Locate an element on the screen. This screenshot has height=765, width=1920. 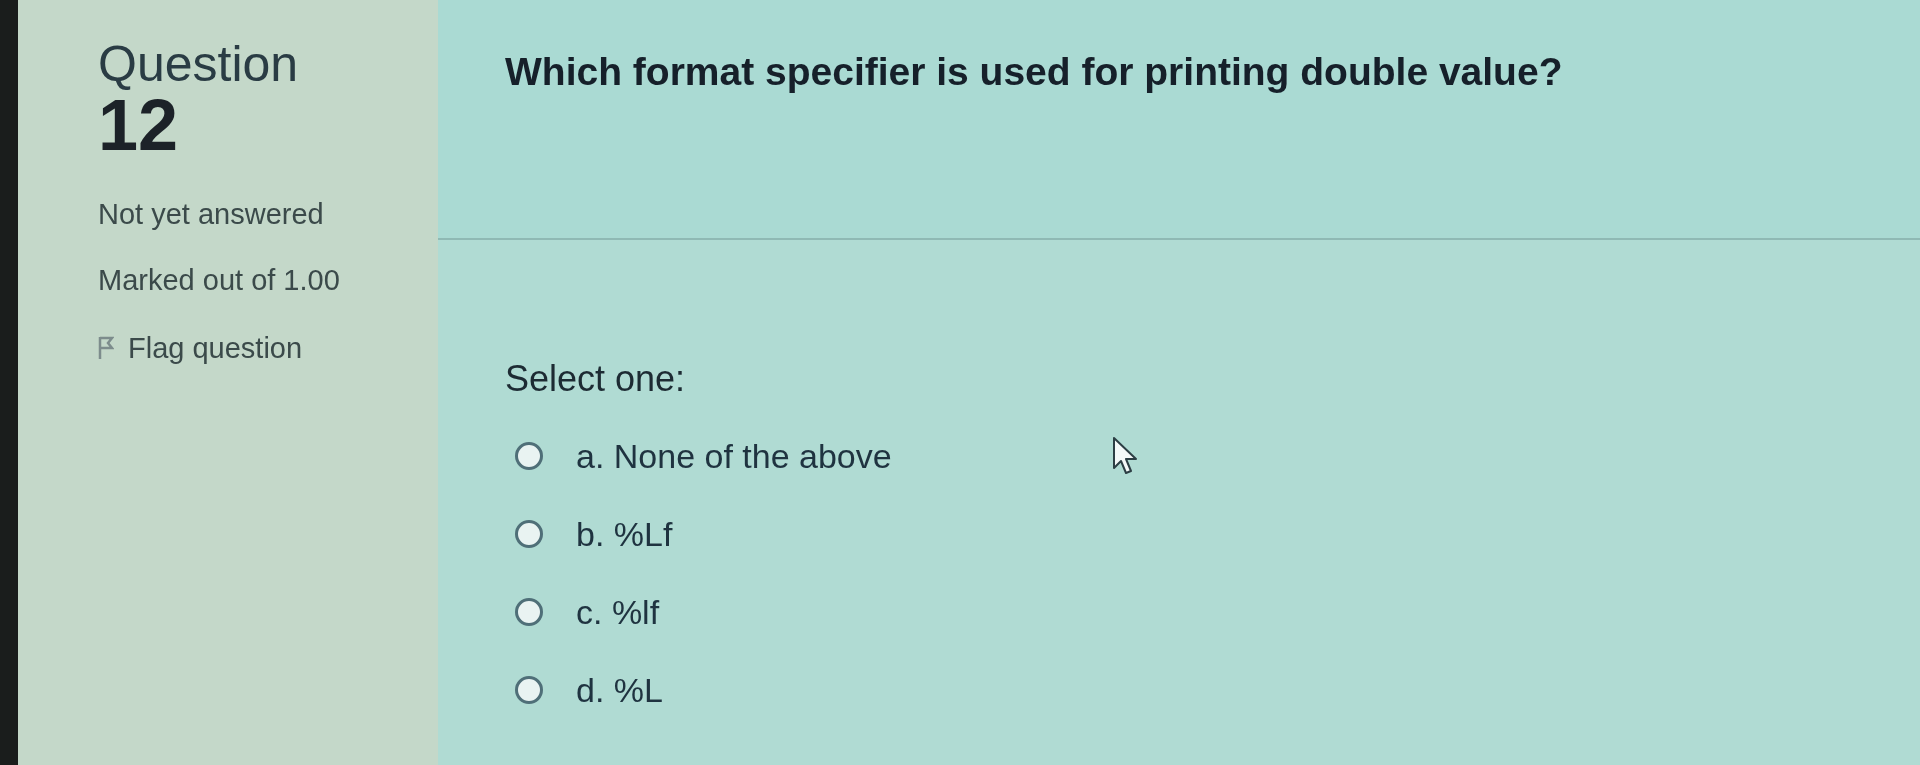
pointer-cursor-icon is located at coordinates (1126, 456).